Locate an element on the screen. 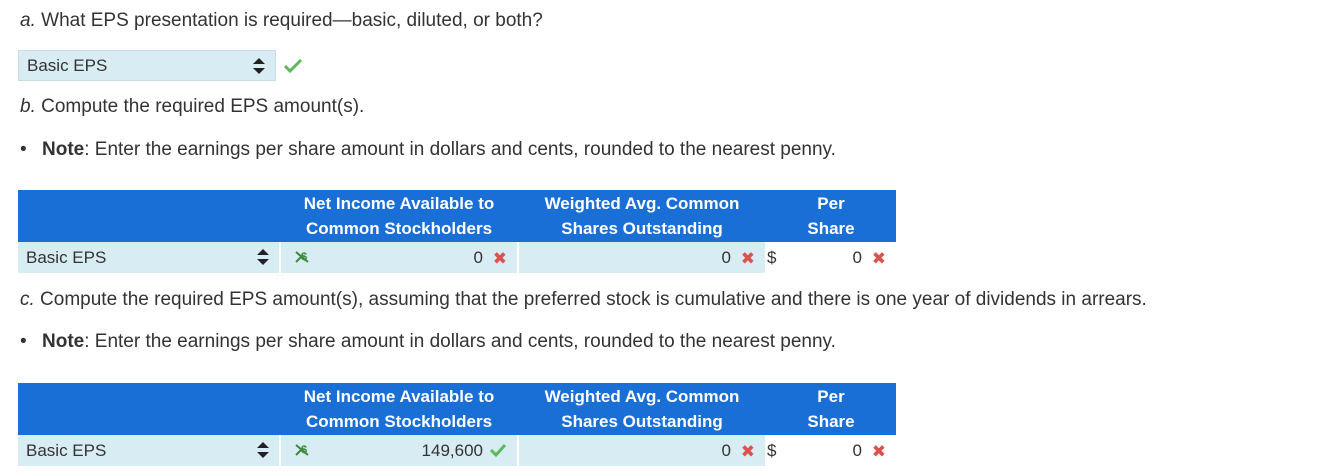 The width and height of the screenshot is (1342, 476). table-row: Basic EPS $ 0 ✖ 0 ✖ $ 0 ✖ is located at coordinates (457, 257).